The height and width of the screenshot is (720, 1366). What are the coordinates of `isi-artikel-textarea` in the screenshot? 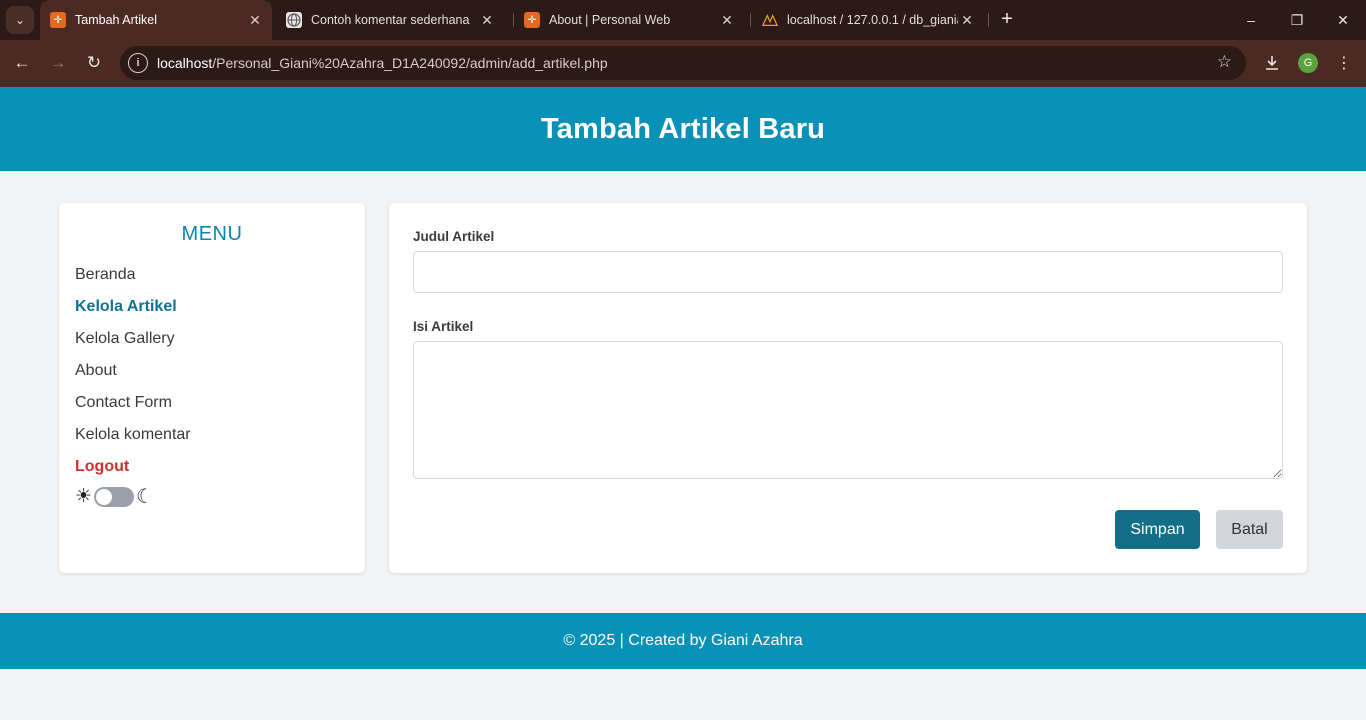 It's located at (848, 410).